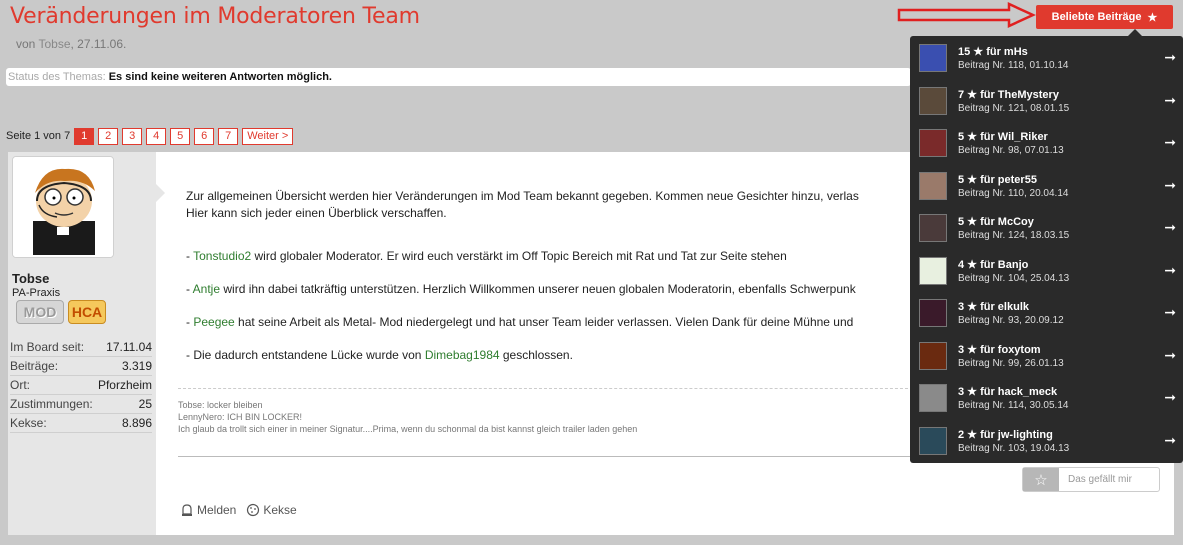 This screenshot has width=1183, height=545. Describe the element at coordinates (204, 136) in the screenshot. I see `page-link-6: 6` at that location.